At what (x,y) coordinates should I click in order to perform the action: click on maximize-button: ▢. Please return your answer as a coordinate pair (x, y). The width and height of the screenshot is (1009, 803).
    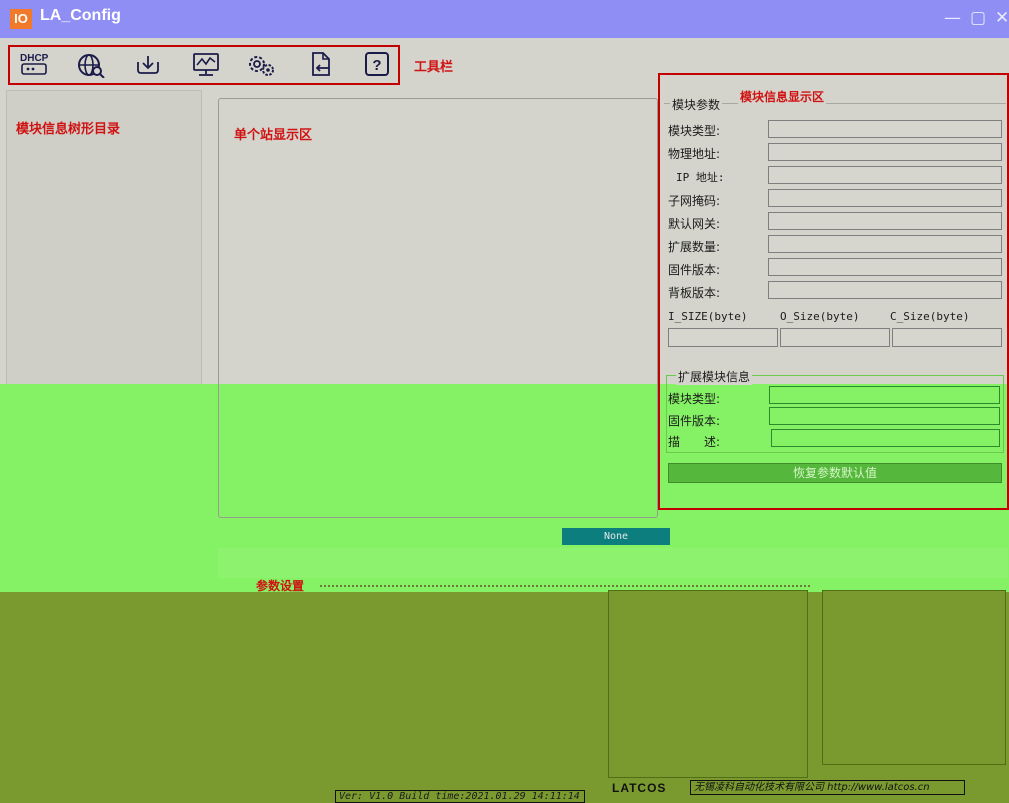
    Looking at the image, I should click on (978, 18).